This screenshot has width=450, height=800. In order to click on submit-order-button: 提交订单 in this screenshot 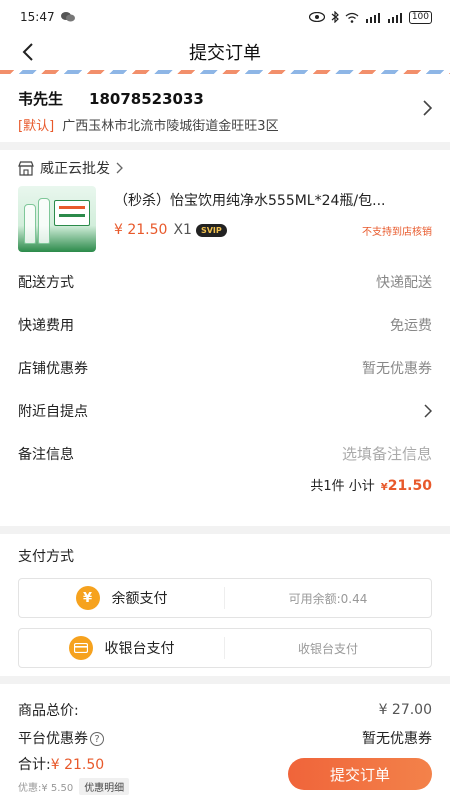, I will do `click(360, 774)`.